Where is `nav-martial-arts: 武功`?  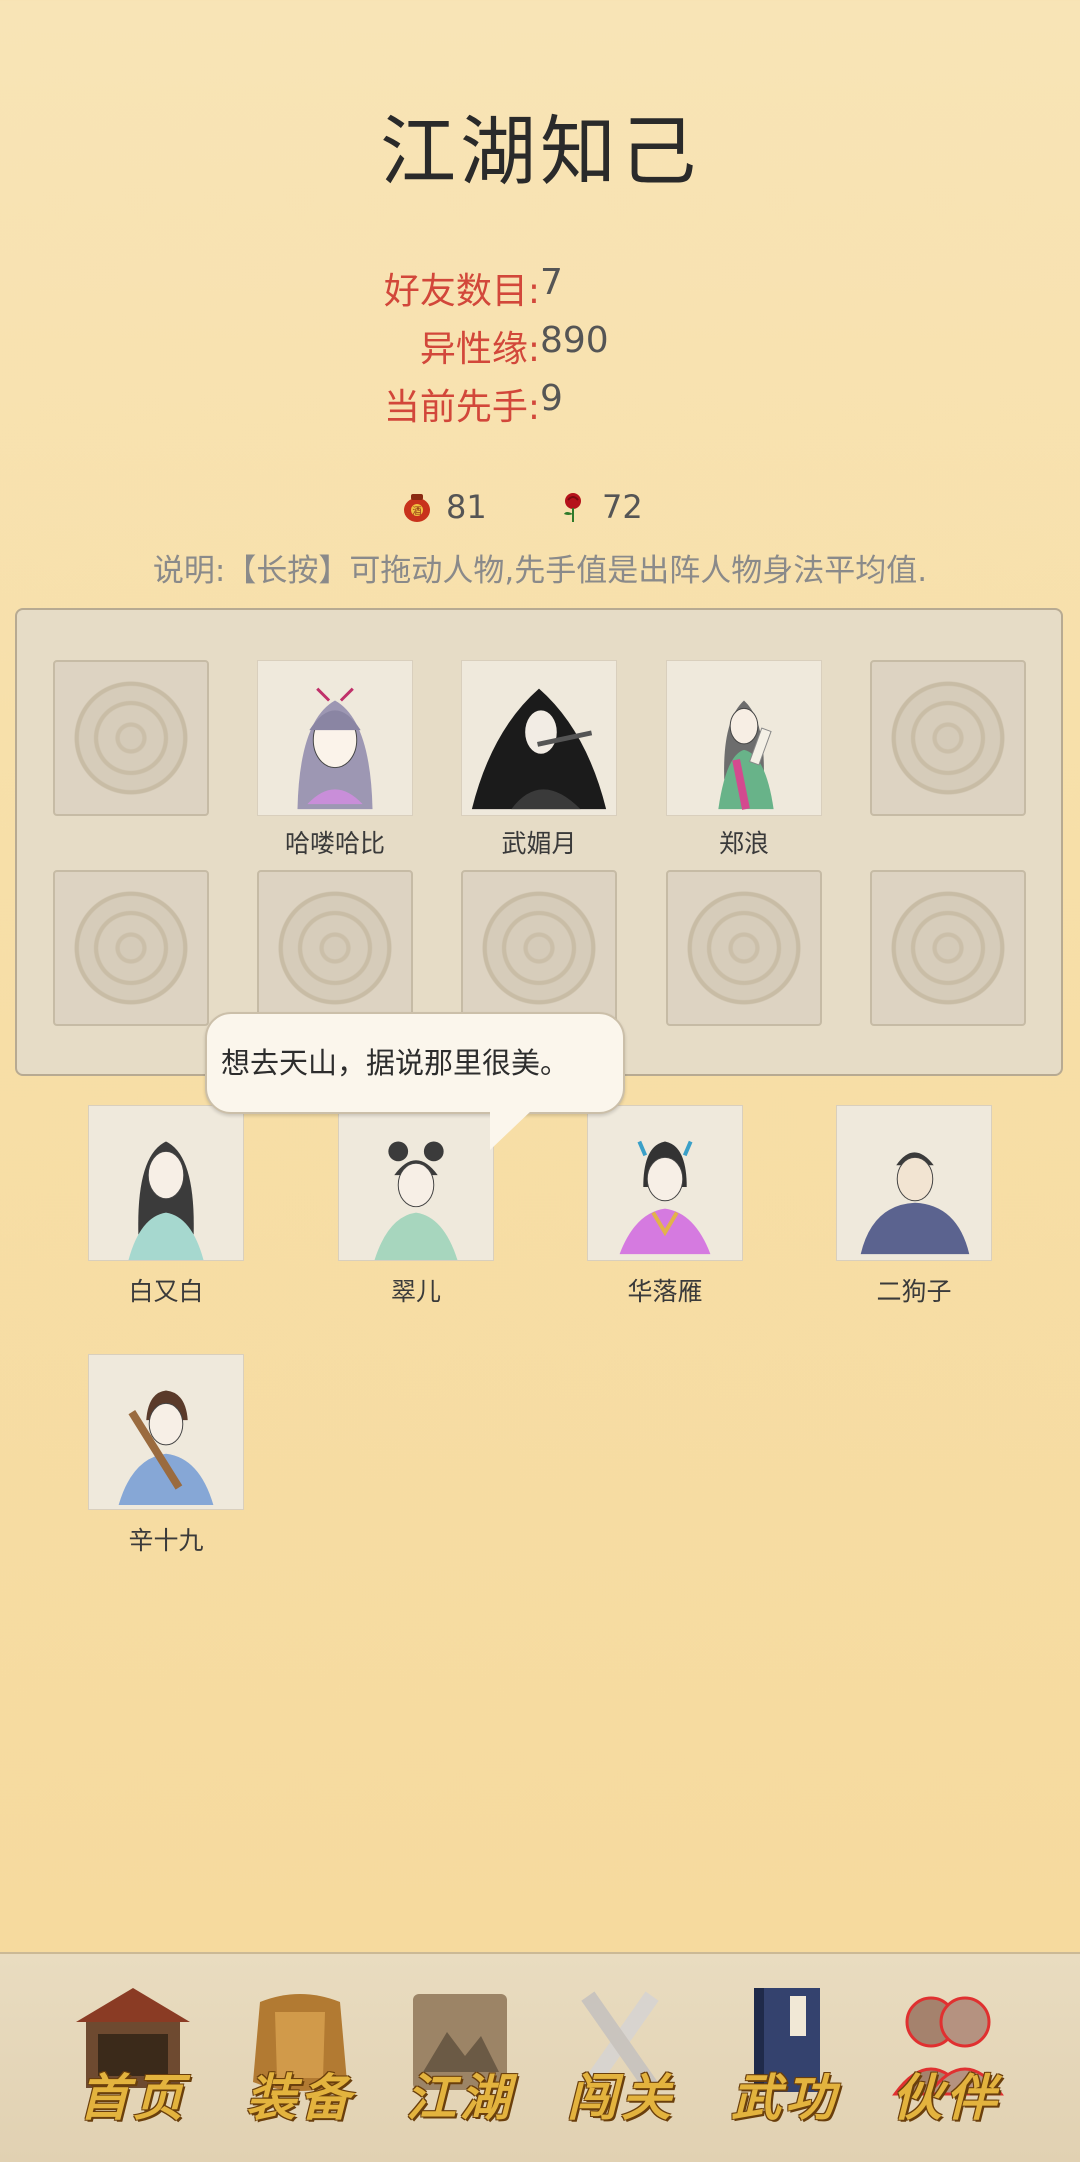 nav-martial-arts: 武功 is located at coordinates (785, 2057).